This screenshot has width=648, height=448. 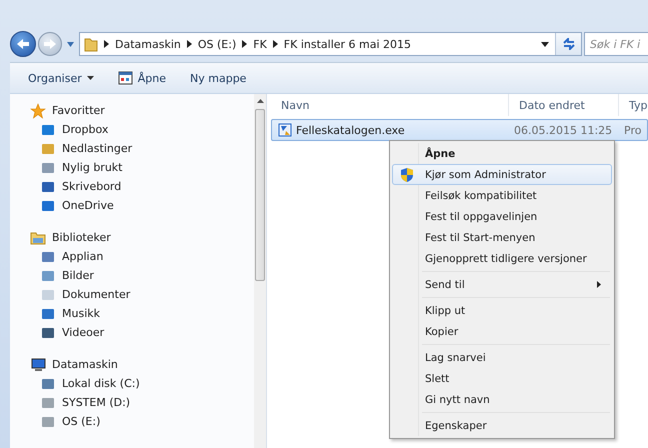 I want to click on open-button: Åpne, so click(x=142, y=78).